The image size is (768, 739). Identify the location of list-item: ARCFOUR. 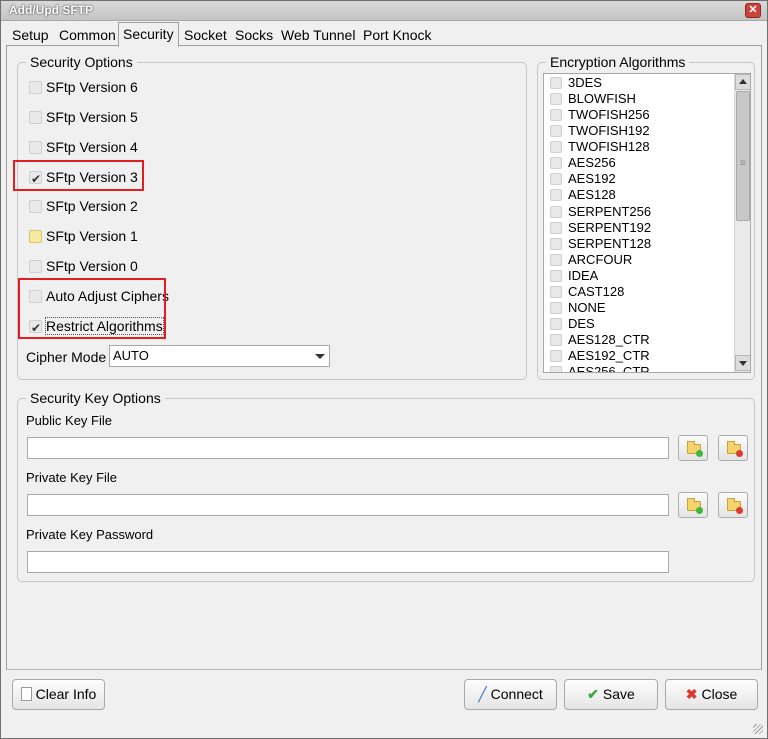
(591, 260).